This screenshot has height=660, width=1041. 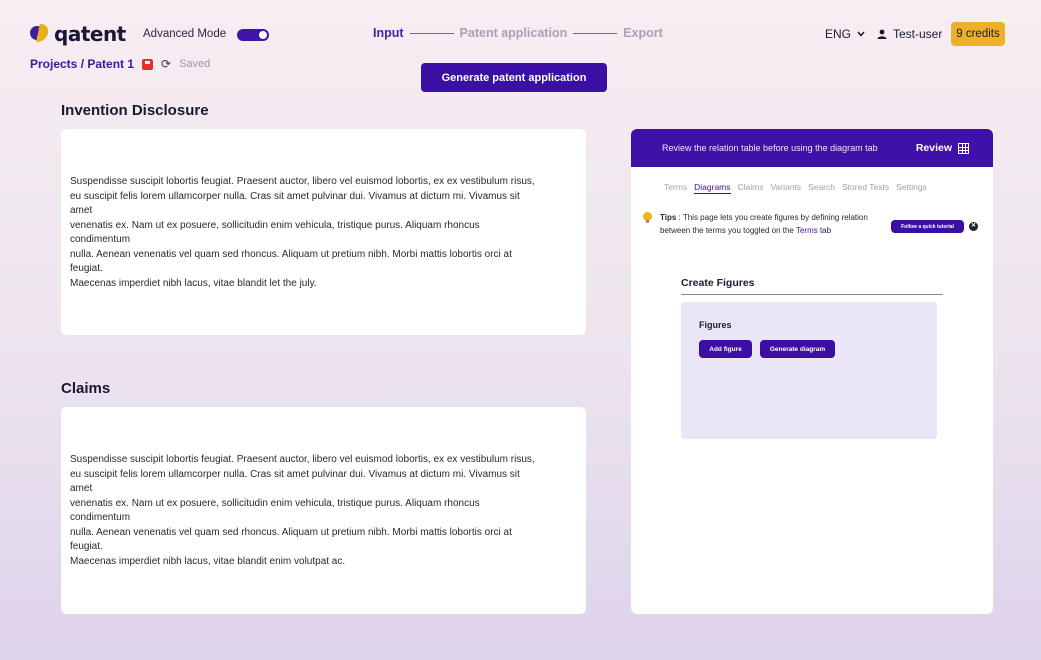 What do you see at coordinates (882, 34) in the screenshot?
I see `user-icon` at bounding box center [882, 34].